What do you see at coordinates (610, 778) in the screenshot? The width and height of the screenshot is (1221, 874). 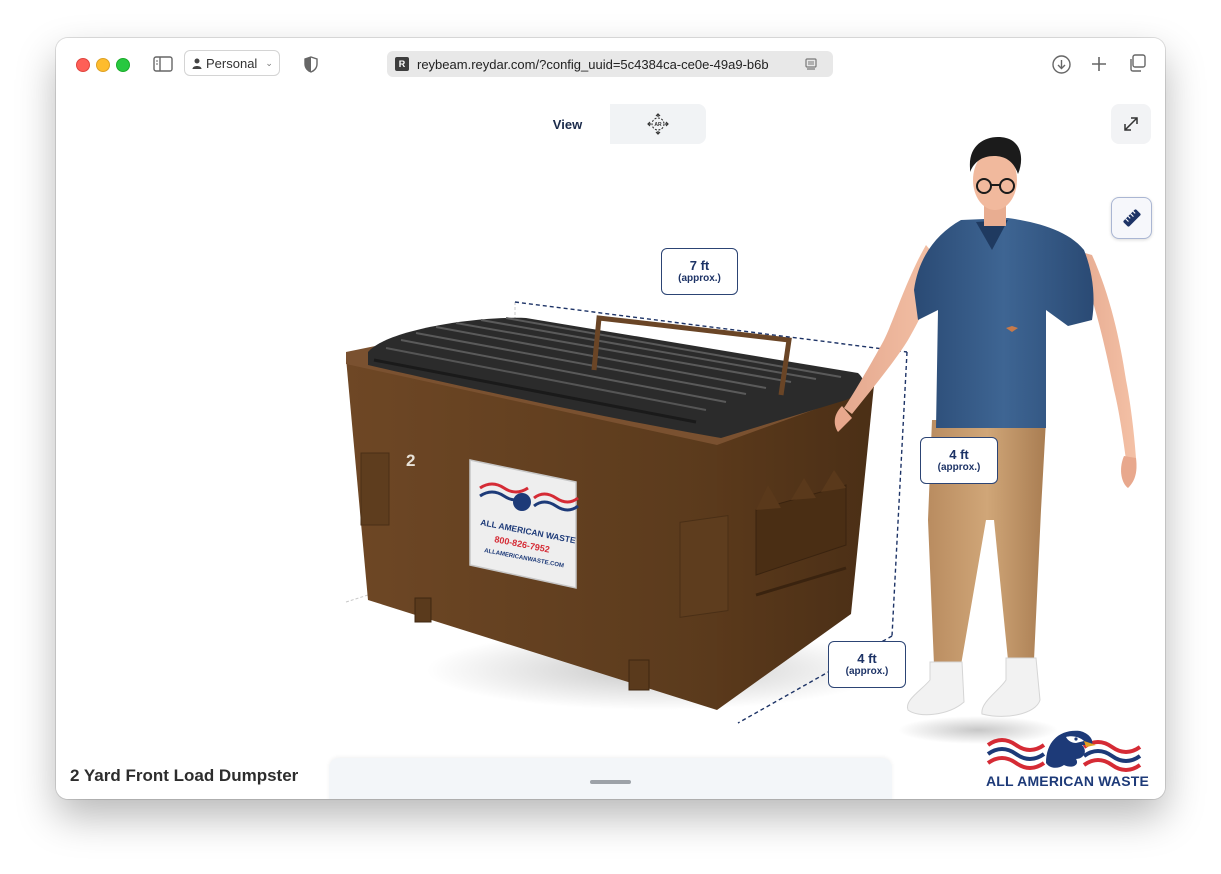 I see `details-bottom-sheet` at bounding box center [610, 778].